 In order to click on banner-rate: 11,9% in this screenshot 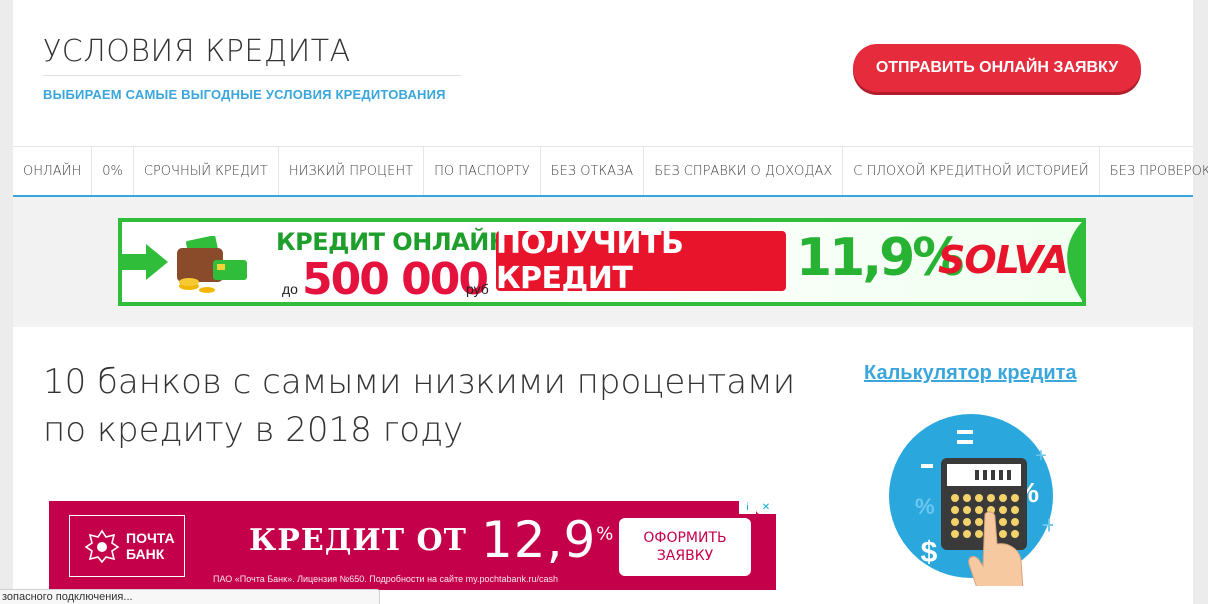, I will do `click(880, 258)`.